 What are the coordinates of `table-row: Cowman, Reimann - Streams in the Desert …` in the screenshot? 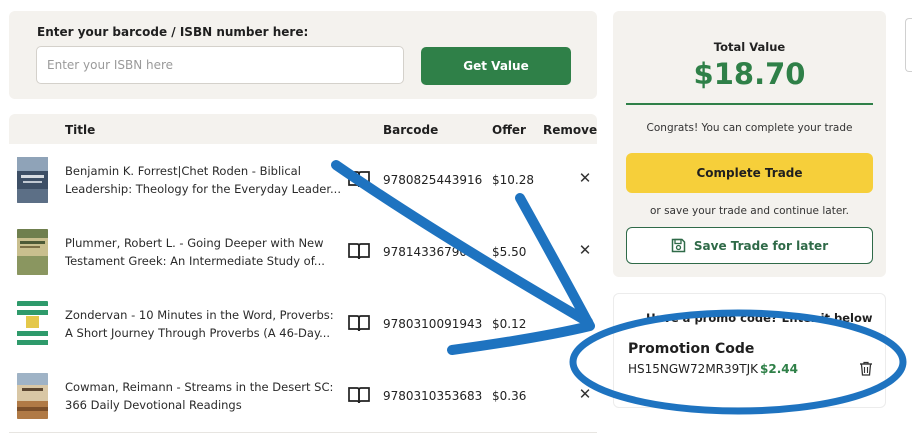 It's located at (303, 396).